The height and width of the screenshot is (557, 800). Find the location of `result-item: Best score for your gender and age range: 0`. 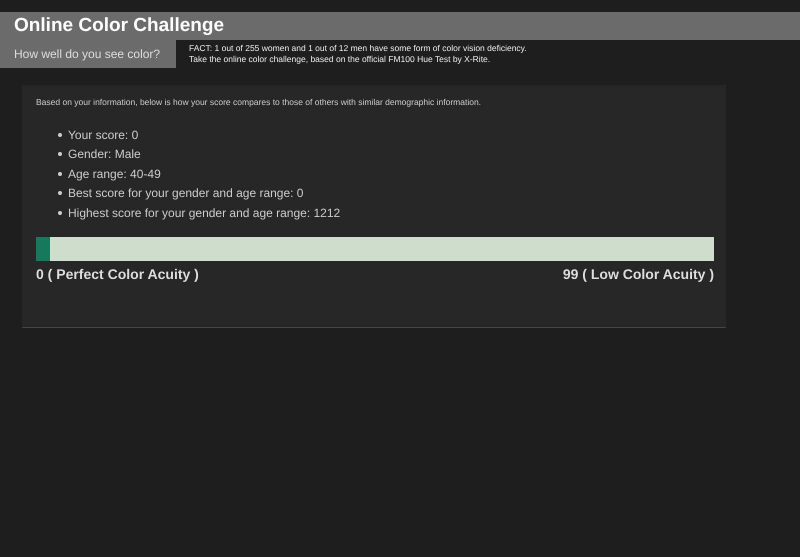

result-item: Best score for your gender and age range: 0 is located at coordinates (186, 193).